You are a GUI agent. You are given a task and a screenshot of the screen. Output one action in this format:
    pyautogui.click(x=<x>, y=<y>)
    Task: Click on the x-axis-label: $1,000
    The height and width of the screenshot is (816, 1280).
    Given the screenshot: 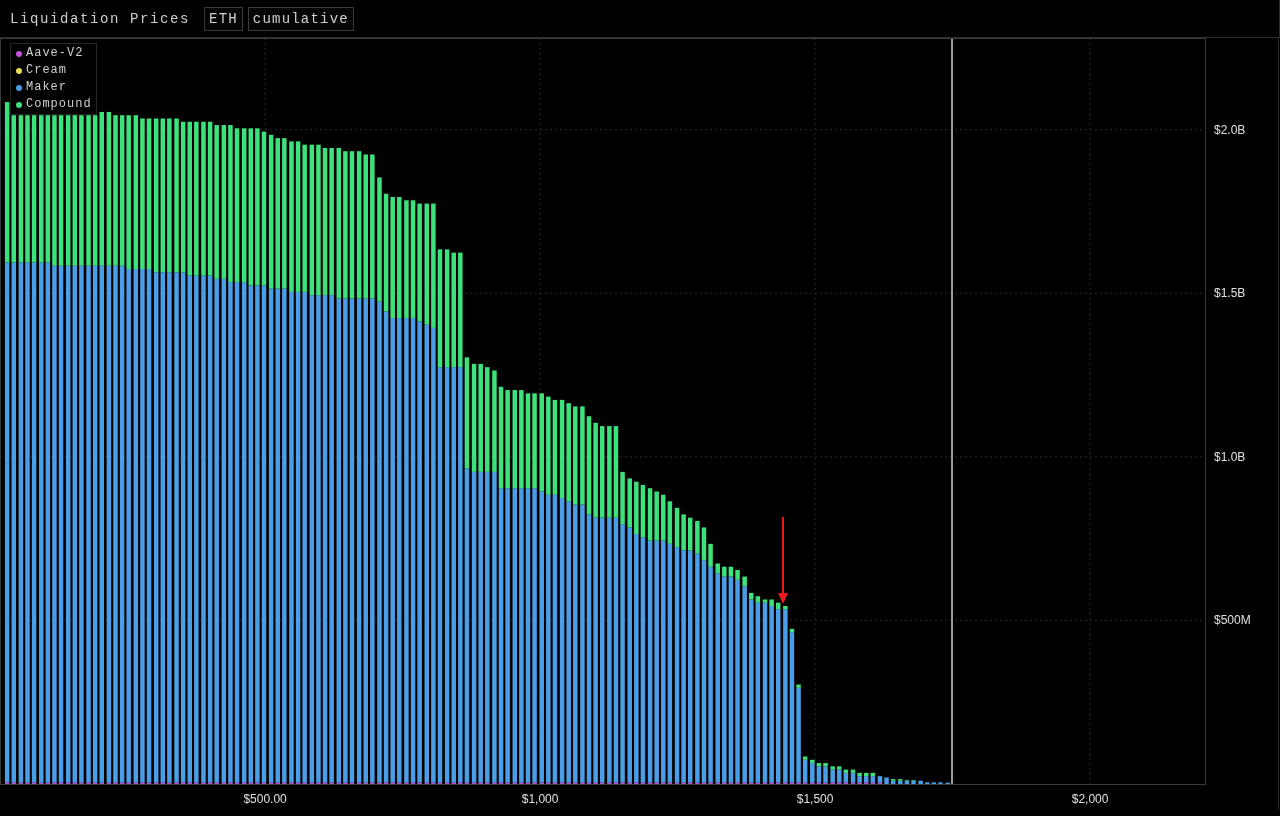 What is the action you would take?
    pyautogui.click(x=540, y=799)
    